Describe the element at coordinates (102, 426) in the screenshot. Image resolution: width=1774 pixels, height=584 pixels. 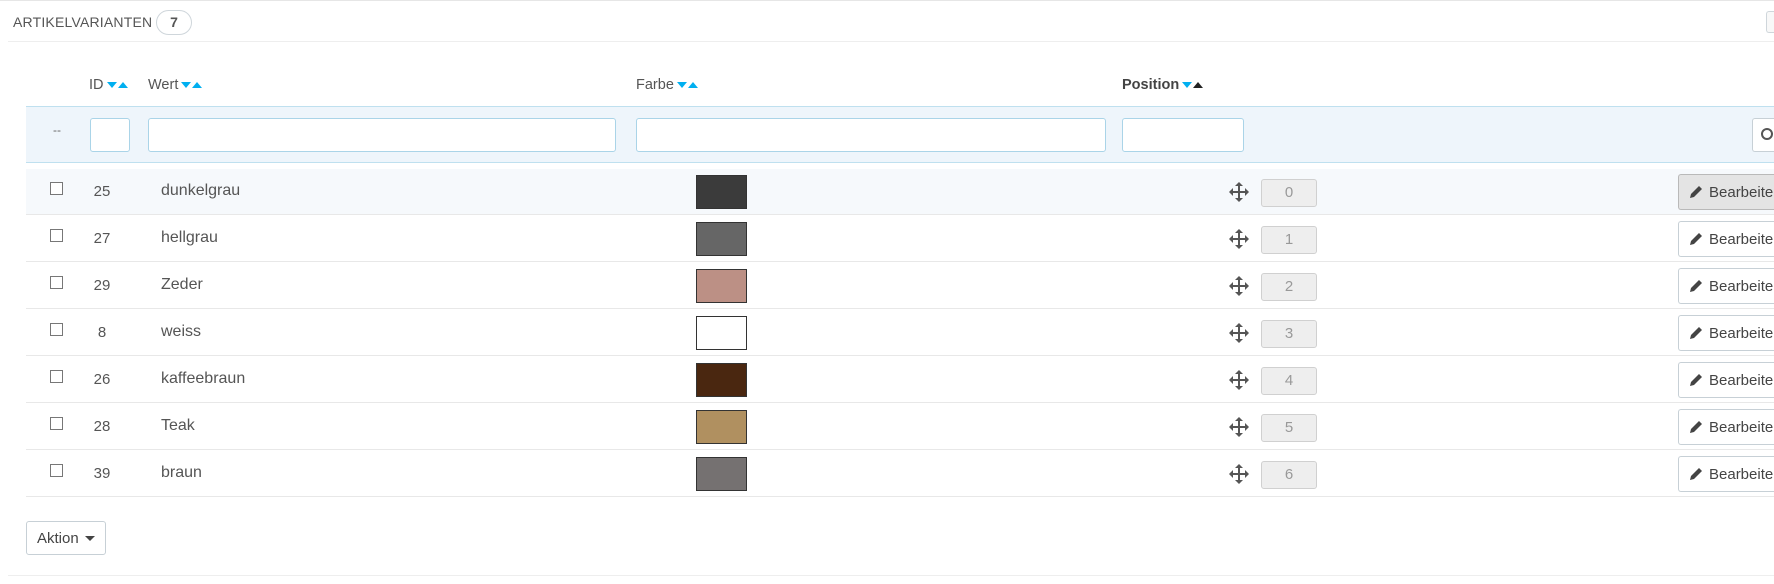
I see `row-id: 28` at that location.